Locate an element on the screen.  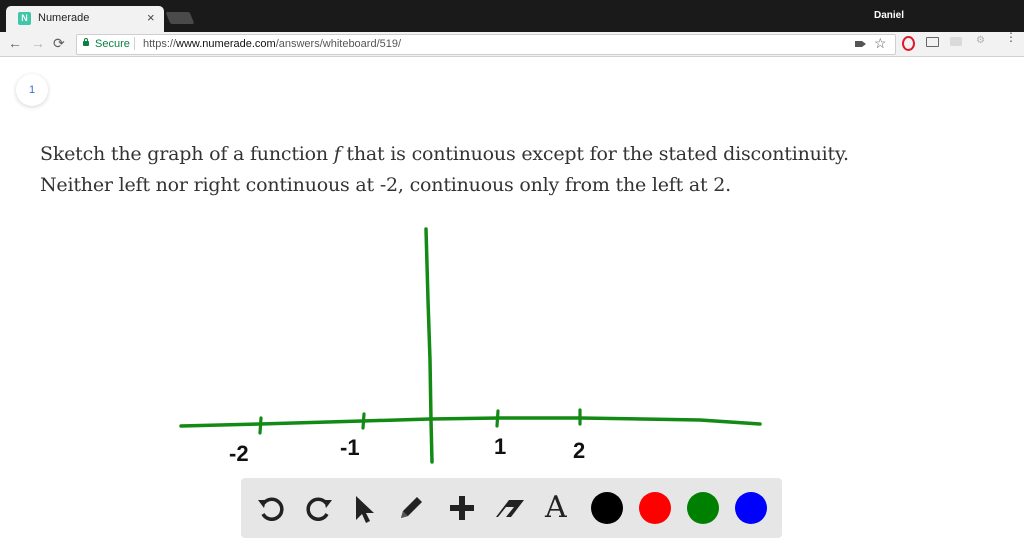
pencil-icon is located at coordinates (411, 507).